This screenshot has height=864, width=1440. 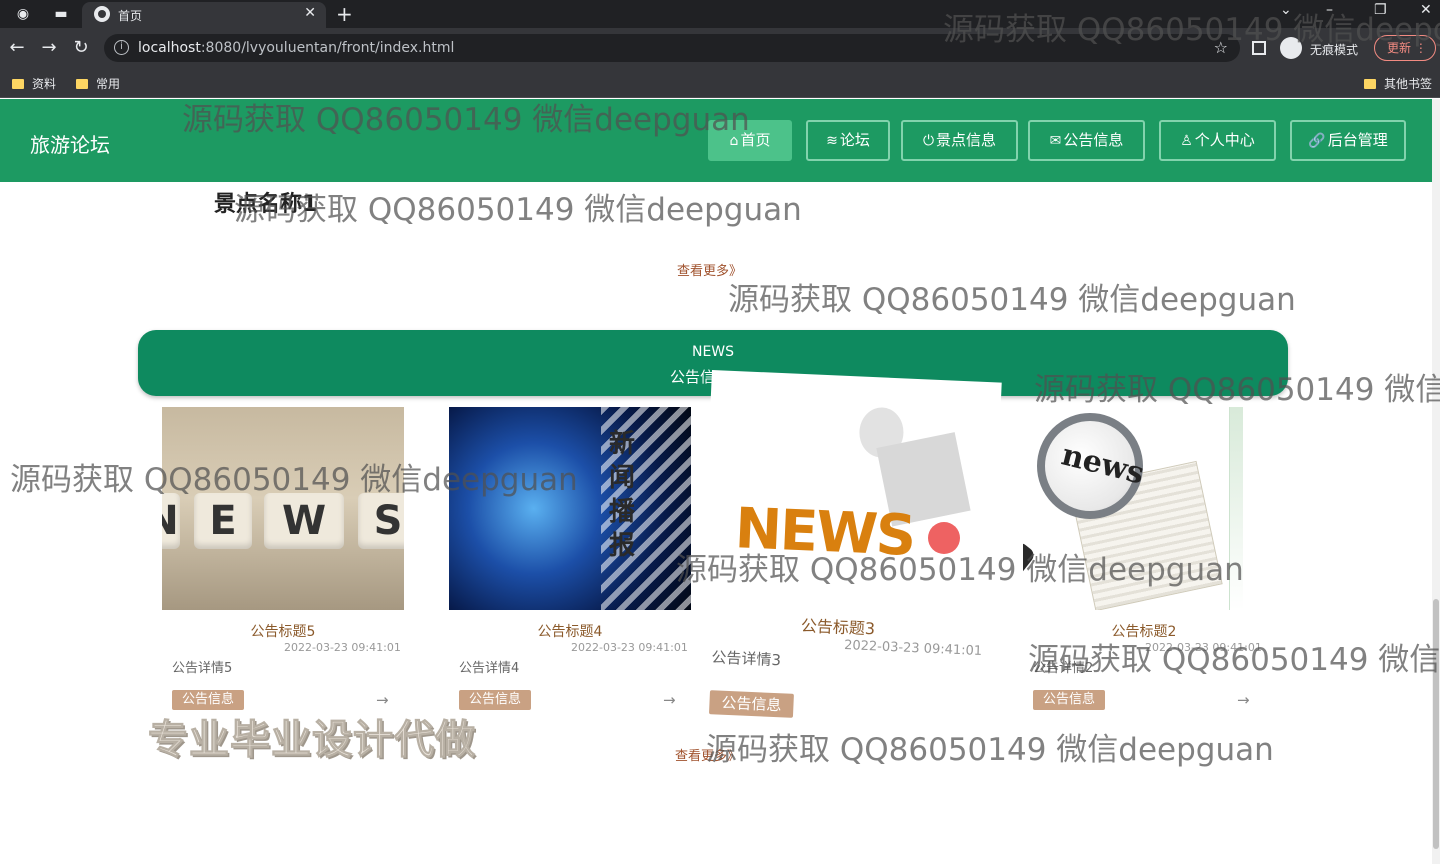 What do you see at coordinates (381, 521) in the screenshot?
I see `dice-letter: S` at bounding box center [381, 521].